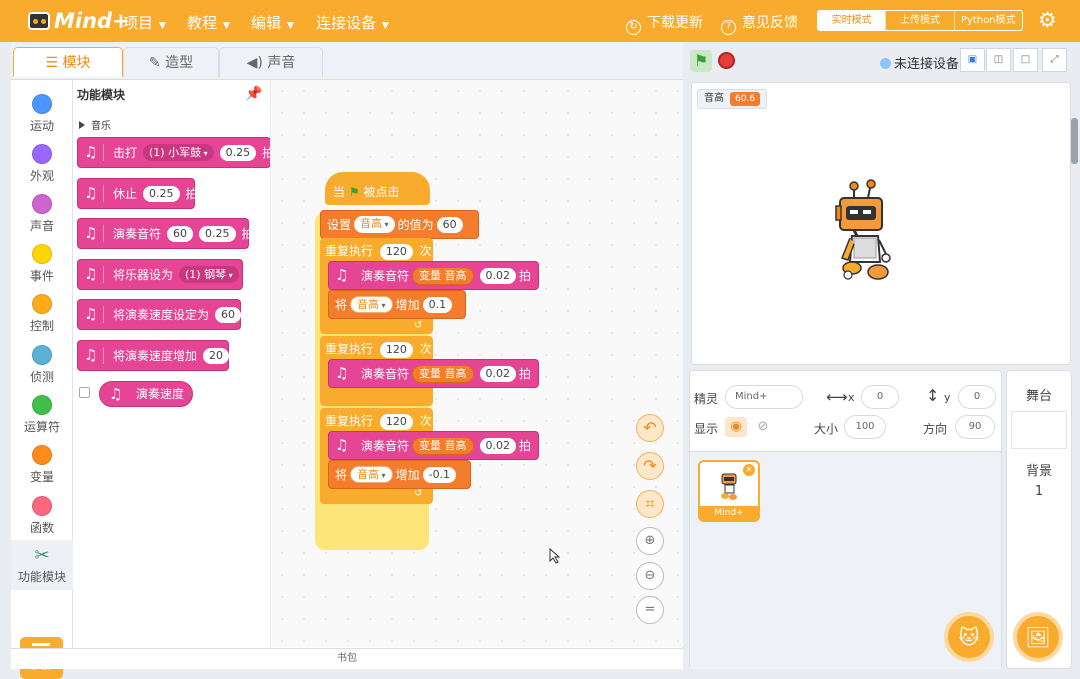  Describe the element at coordinates (159, 314) in the screenshot. I see `block-set-tempo: ♫ 将演奏速度设定为 60` at that location.